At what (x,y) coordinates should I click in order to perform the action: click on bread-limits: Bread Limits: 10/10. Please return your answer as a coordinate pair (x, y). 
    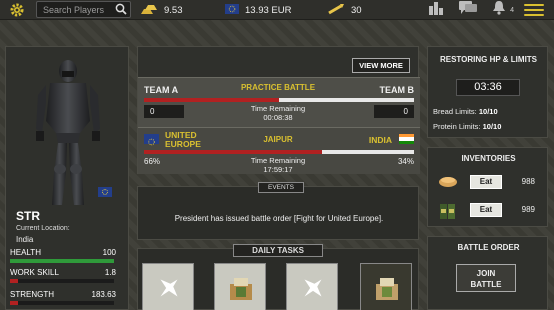
    Looking at the image, I should click on (465, 111).